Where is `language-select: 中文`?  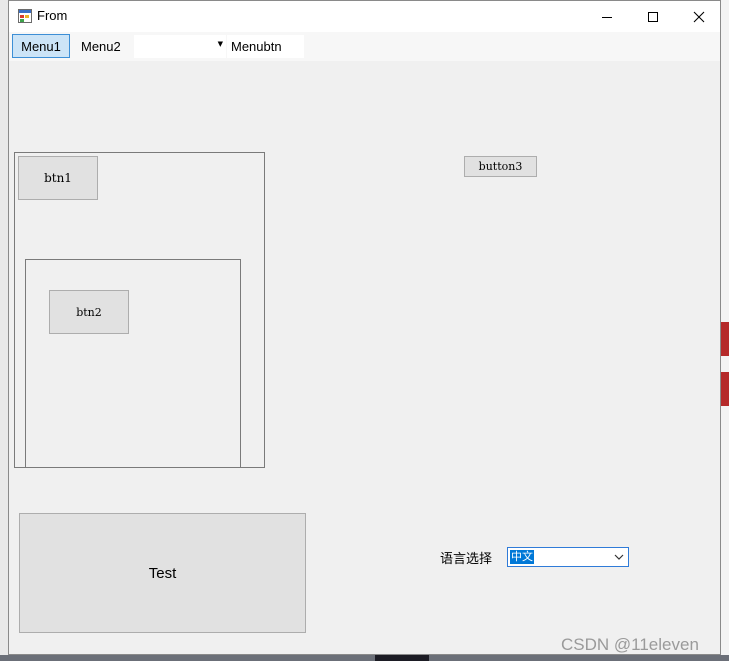 language-select: 中文 is located at coordinates (568, 557).